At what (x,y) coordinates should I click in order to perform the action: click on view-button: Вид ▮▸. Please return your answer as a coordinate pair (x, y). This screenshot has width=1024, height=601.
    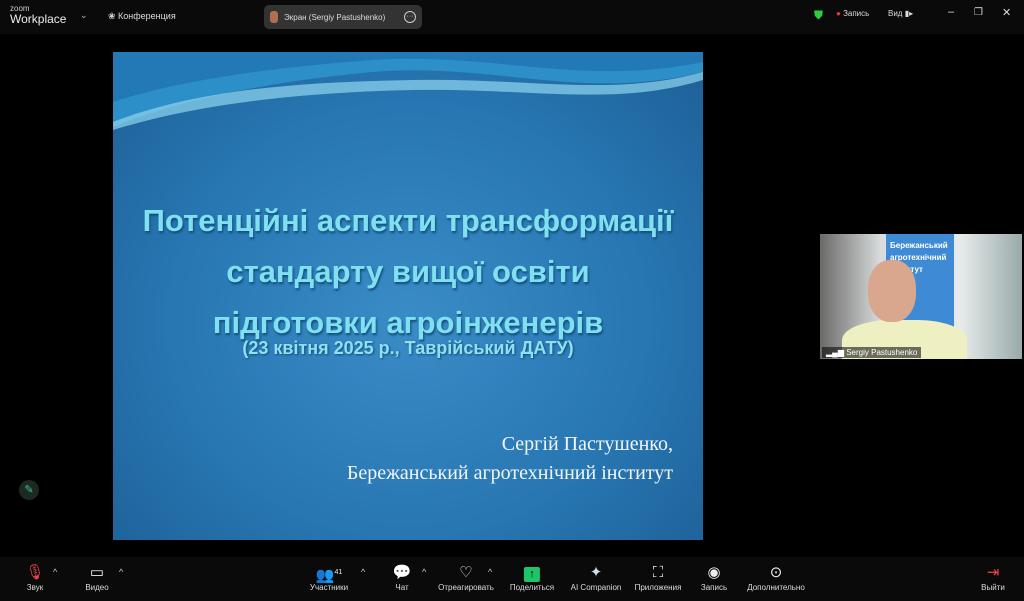
    Looking at the image, I should click on (900, 13).